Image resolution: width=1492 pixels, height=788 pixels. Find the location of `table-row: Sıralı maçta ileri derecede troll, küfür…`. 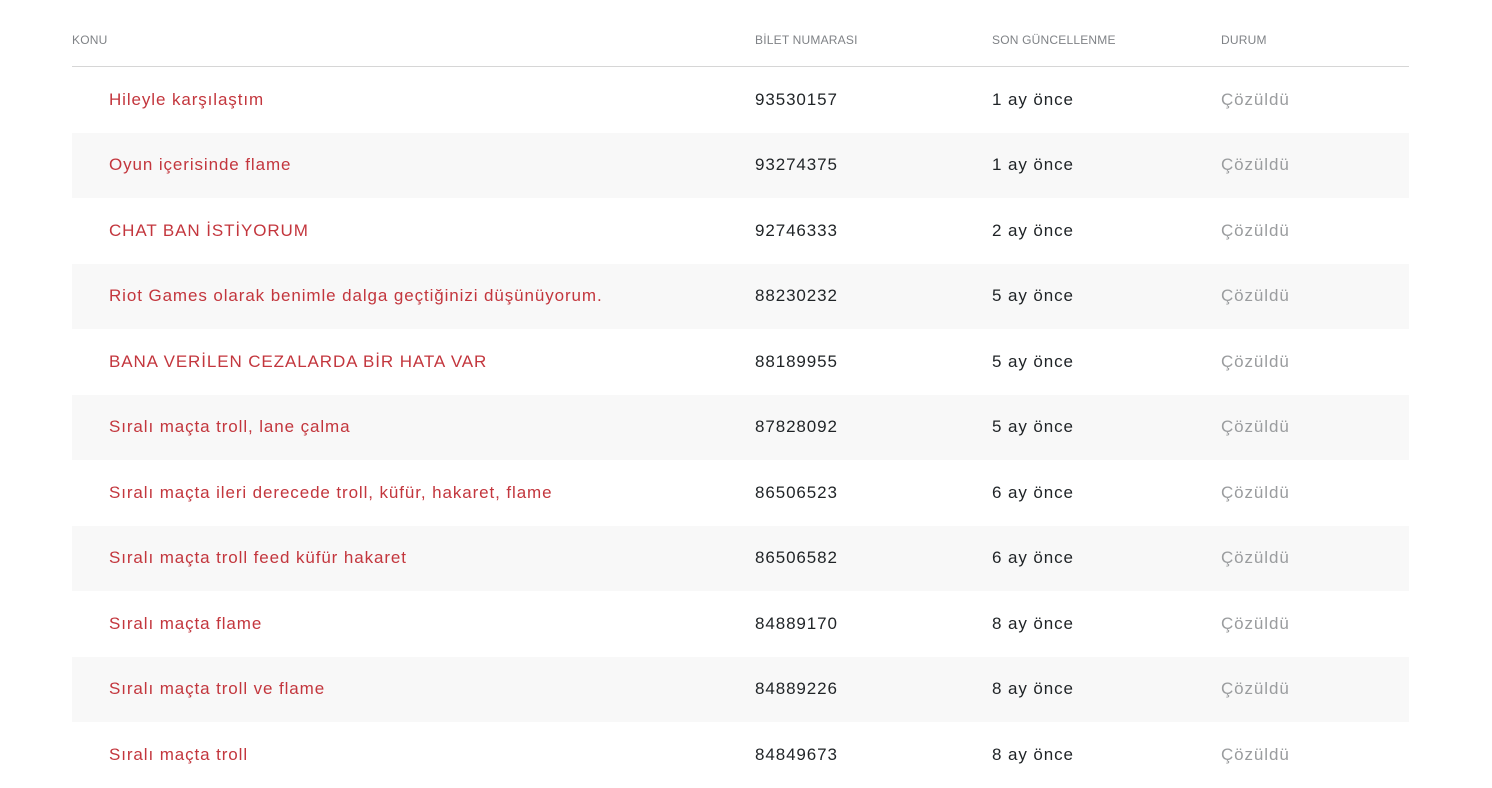

table-row: Sıralı maçta ileri derecede troll, küfür… is located at coordinates (740, 493).